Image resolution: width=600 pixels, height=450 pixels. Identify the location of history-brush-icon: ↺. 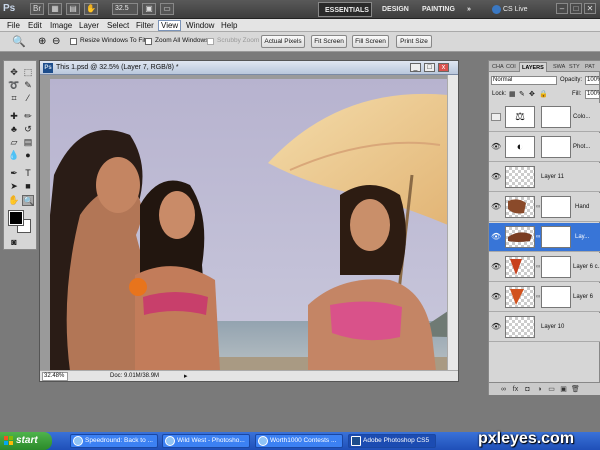
(28, 129).